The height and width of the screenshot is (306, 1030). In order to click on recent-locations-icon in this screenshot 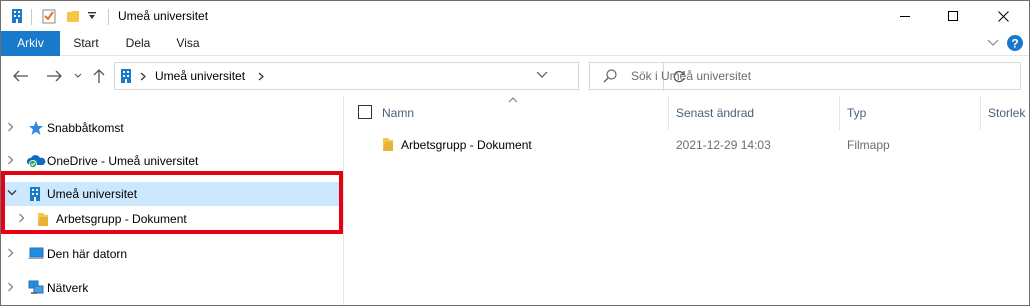, I will do `click(78, 76)`.